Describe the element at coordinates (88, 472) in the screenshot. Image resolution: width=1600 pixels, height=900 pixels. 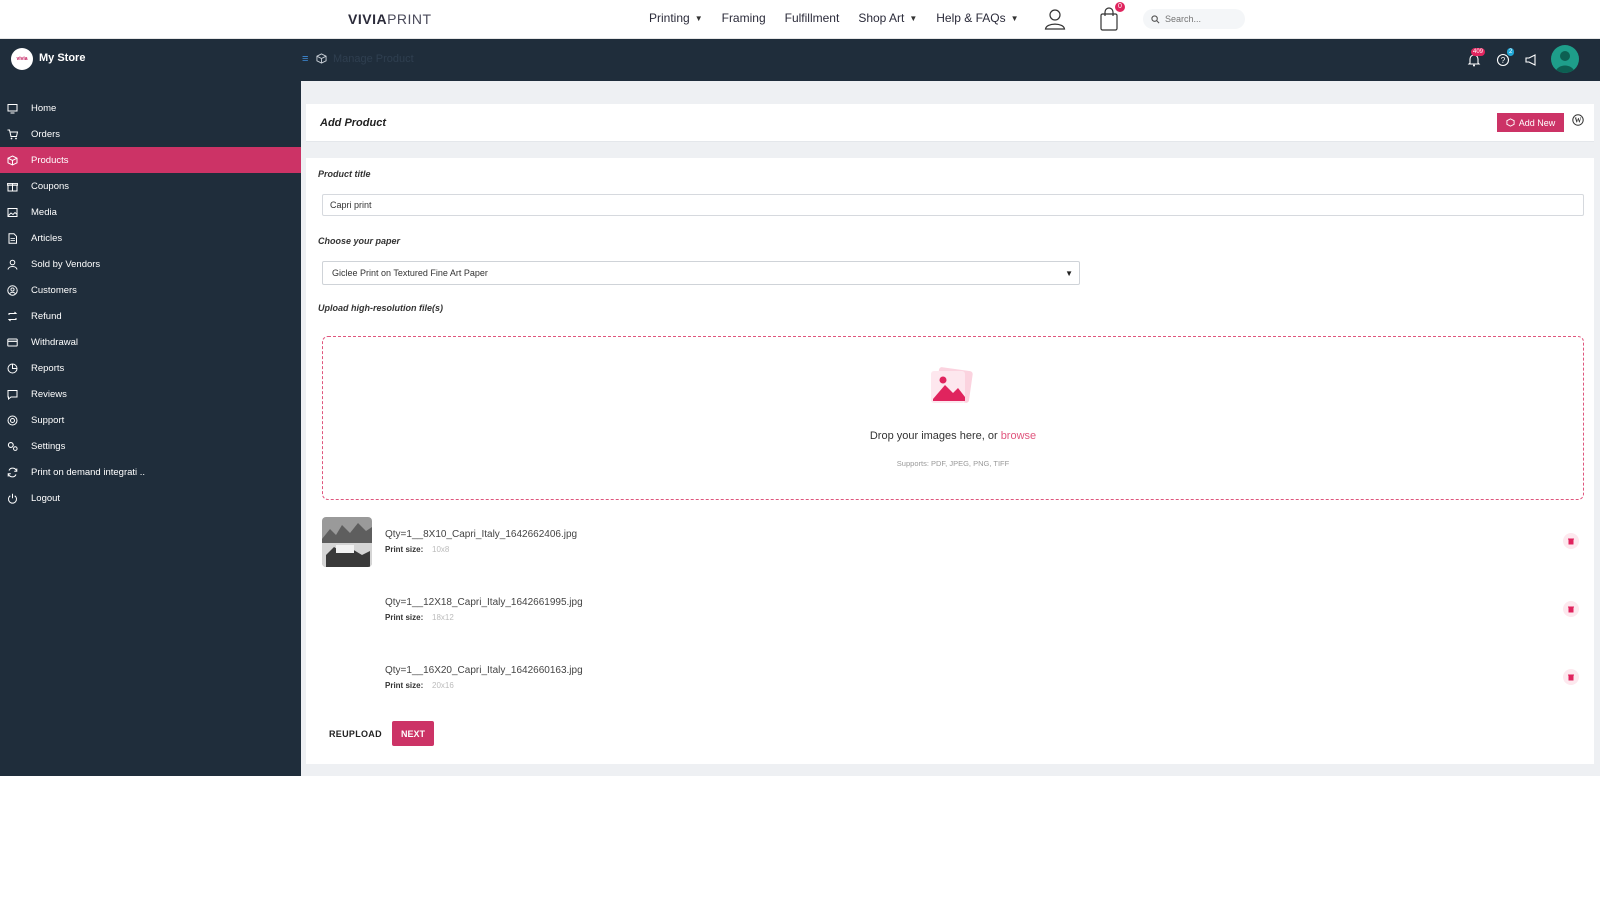
I see `sidebar-item-label: Print on demand integrati ..` at that location.